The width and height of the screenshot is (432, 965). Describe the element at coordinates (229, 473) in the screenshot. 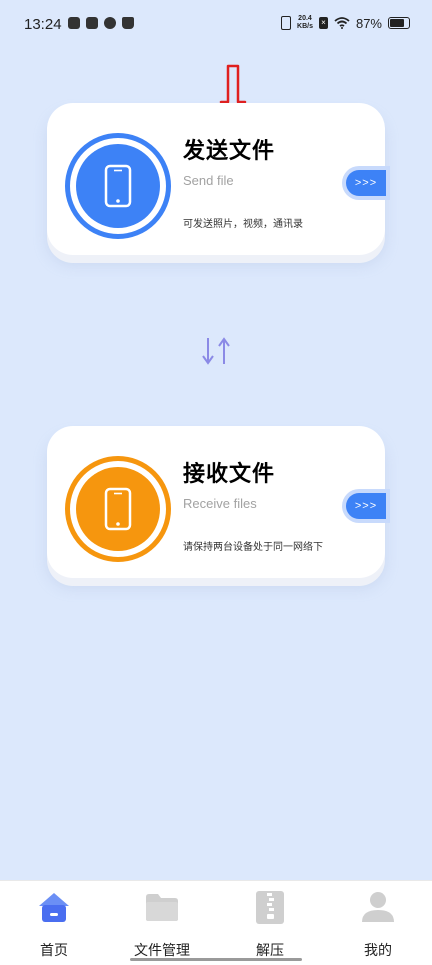

I see `receive-card-title: 接收文件` at that location.